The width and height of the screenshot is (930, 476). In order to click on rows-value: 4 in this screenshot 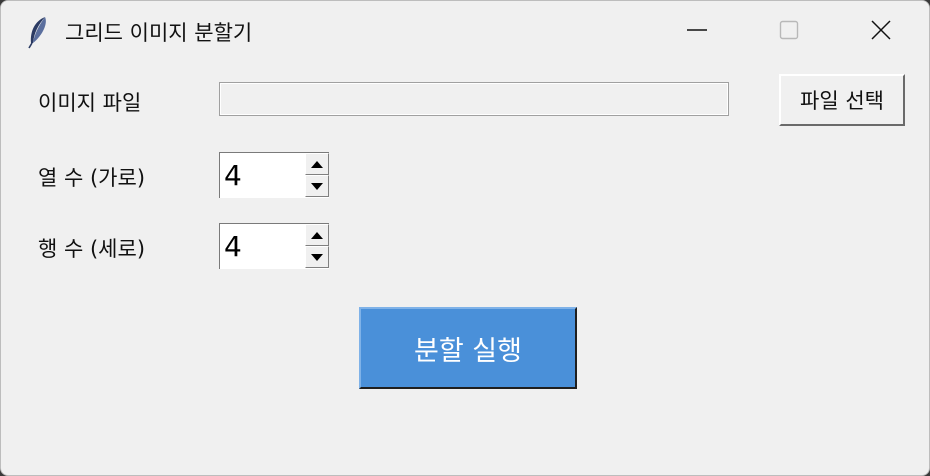, I will do `click(233, 246)`.